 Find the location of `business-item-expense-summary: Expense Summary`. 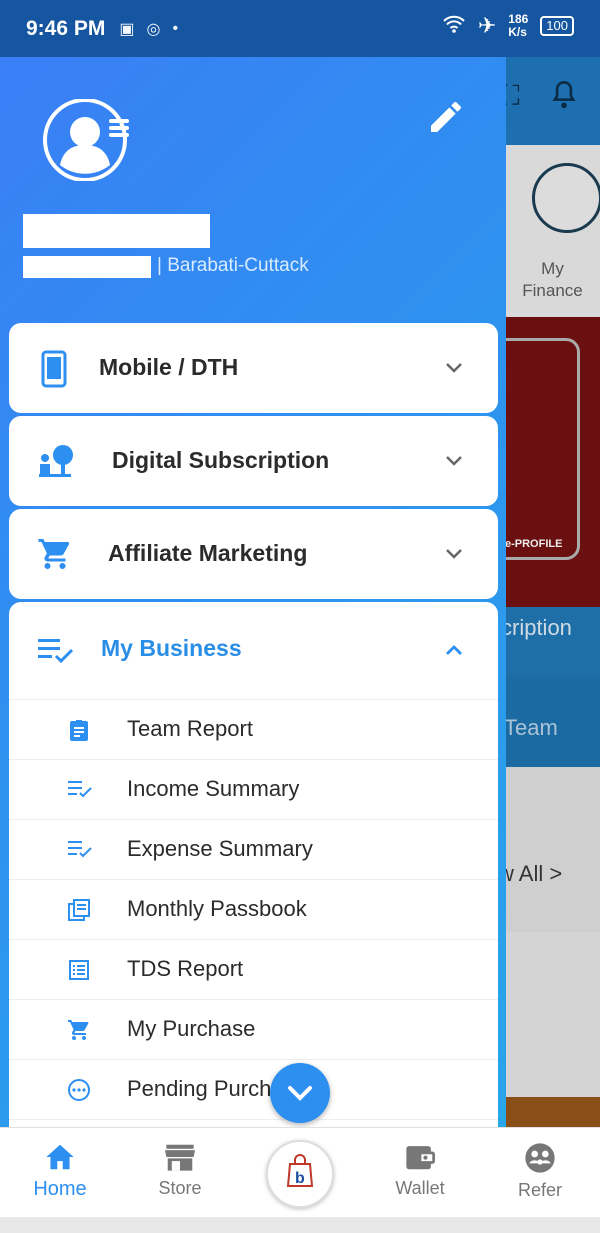

business-item-expense-summary: Expense Summary is located at coordinates (253, 850).